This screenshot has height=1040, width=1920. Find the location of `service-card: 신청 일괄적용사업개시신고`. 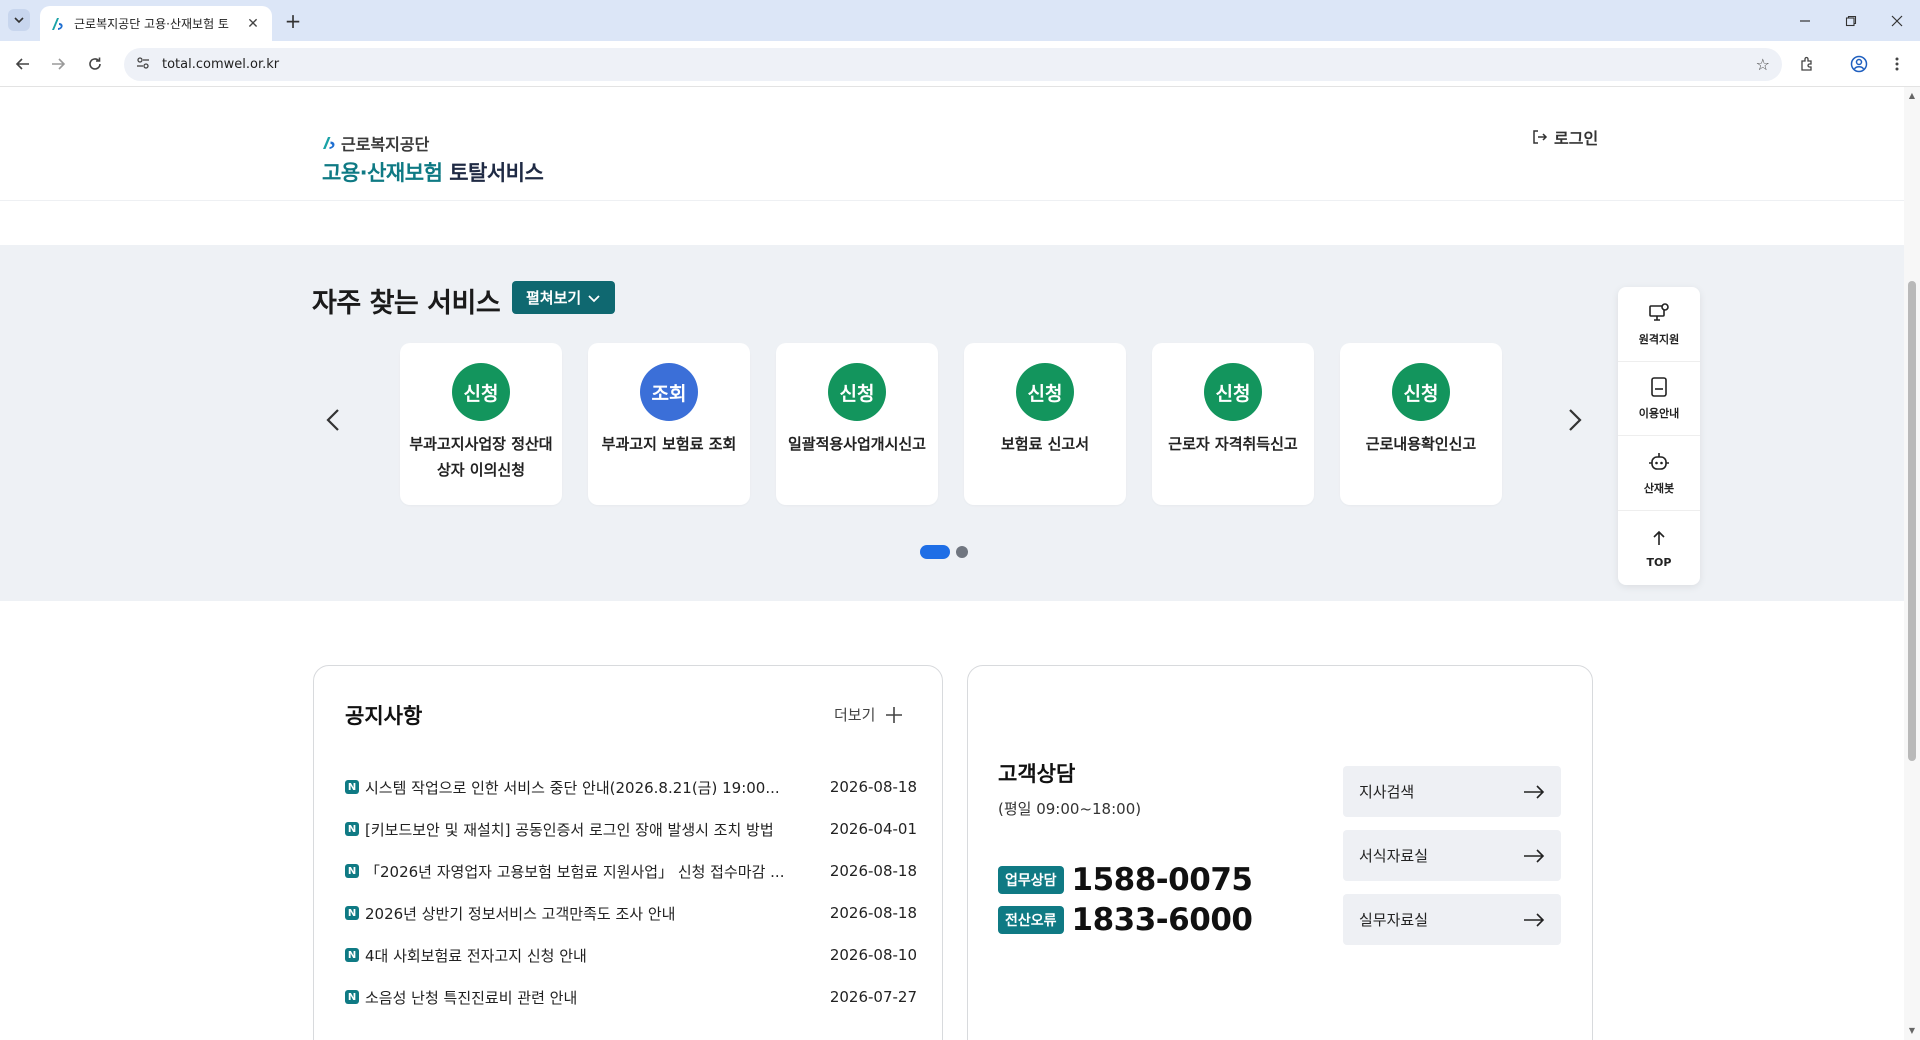

service-card: 신청 일괄적용사업개시신고 is located at coordinates (857, 424).